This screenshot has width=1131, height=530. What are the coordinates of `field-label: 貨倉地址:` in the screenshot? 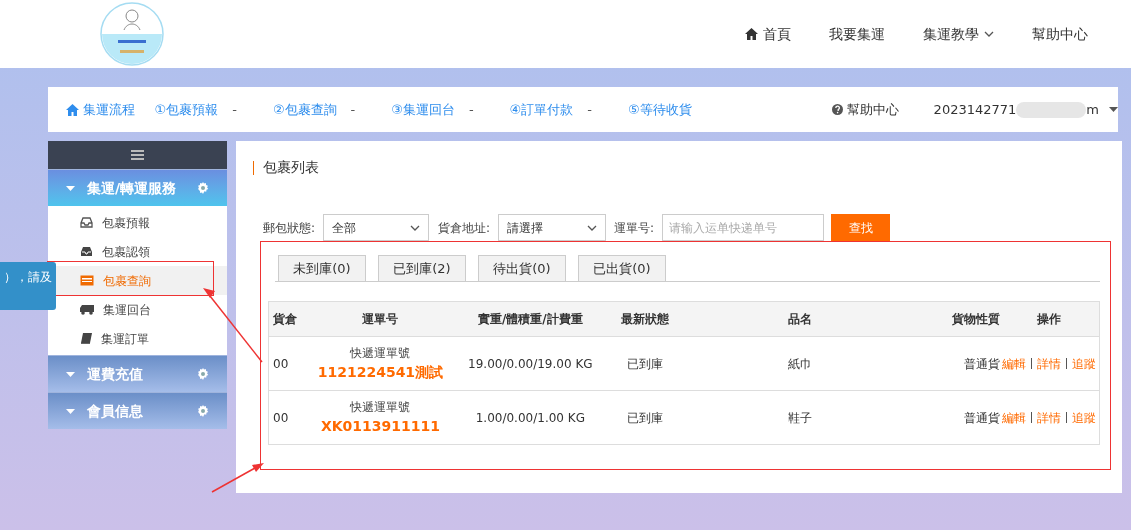 It's located at (464, 228).